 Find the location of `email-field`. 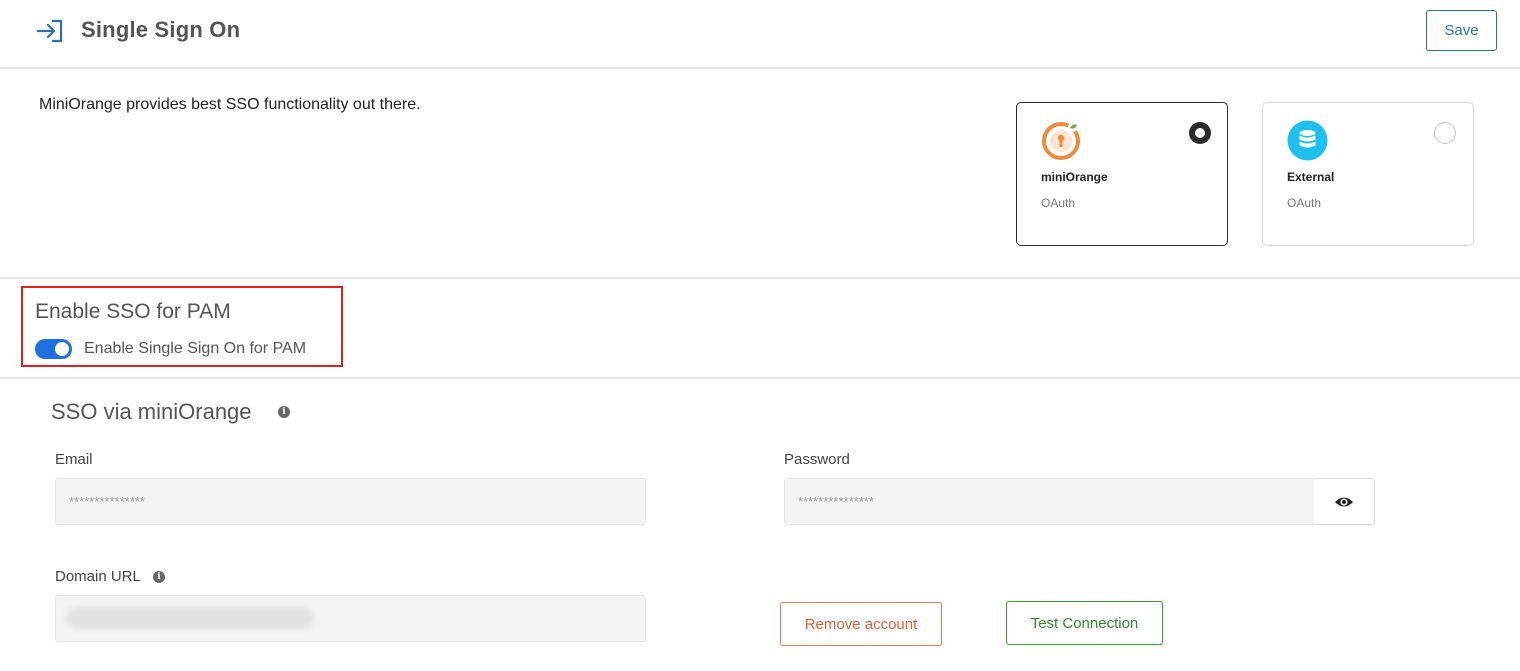

email-field is located at coordinates (350, 501).